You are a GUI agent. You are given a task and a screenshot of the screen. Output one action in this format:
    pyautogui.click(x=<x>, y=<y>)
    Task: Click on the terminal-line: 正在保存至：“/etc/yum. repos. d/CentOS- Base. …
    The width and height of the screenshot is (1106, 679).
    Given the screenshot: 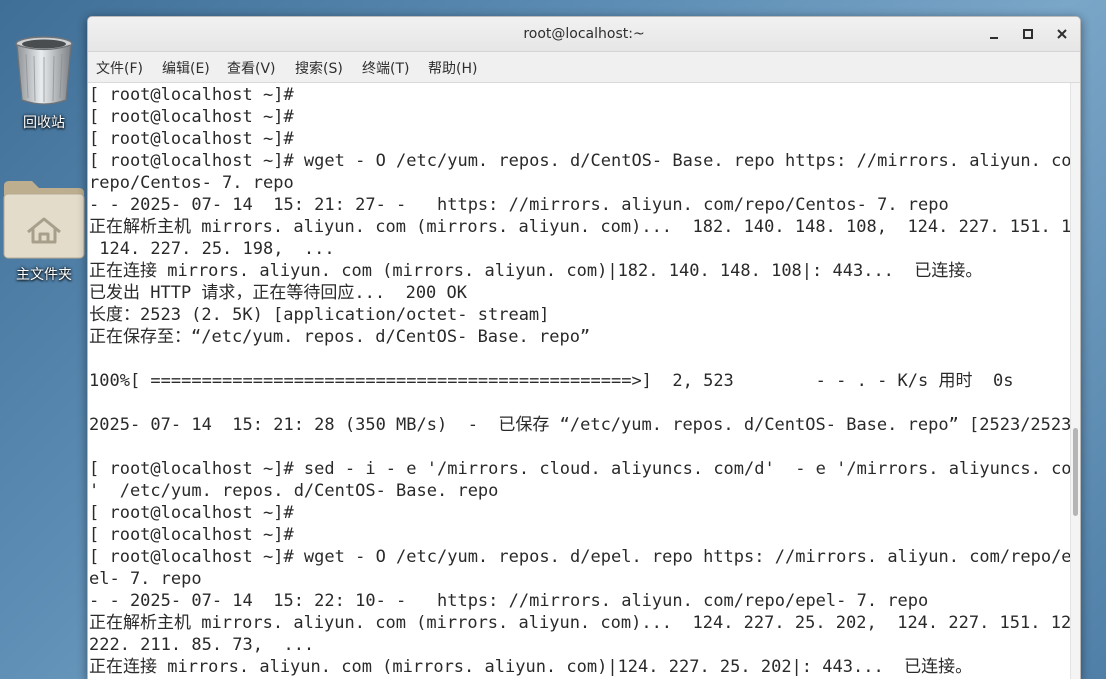 What is the action you would take?
    pyautogui.click(x=340, y=337)
    